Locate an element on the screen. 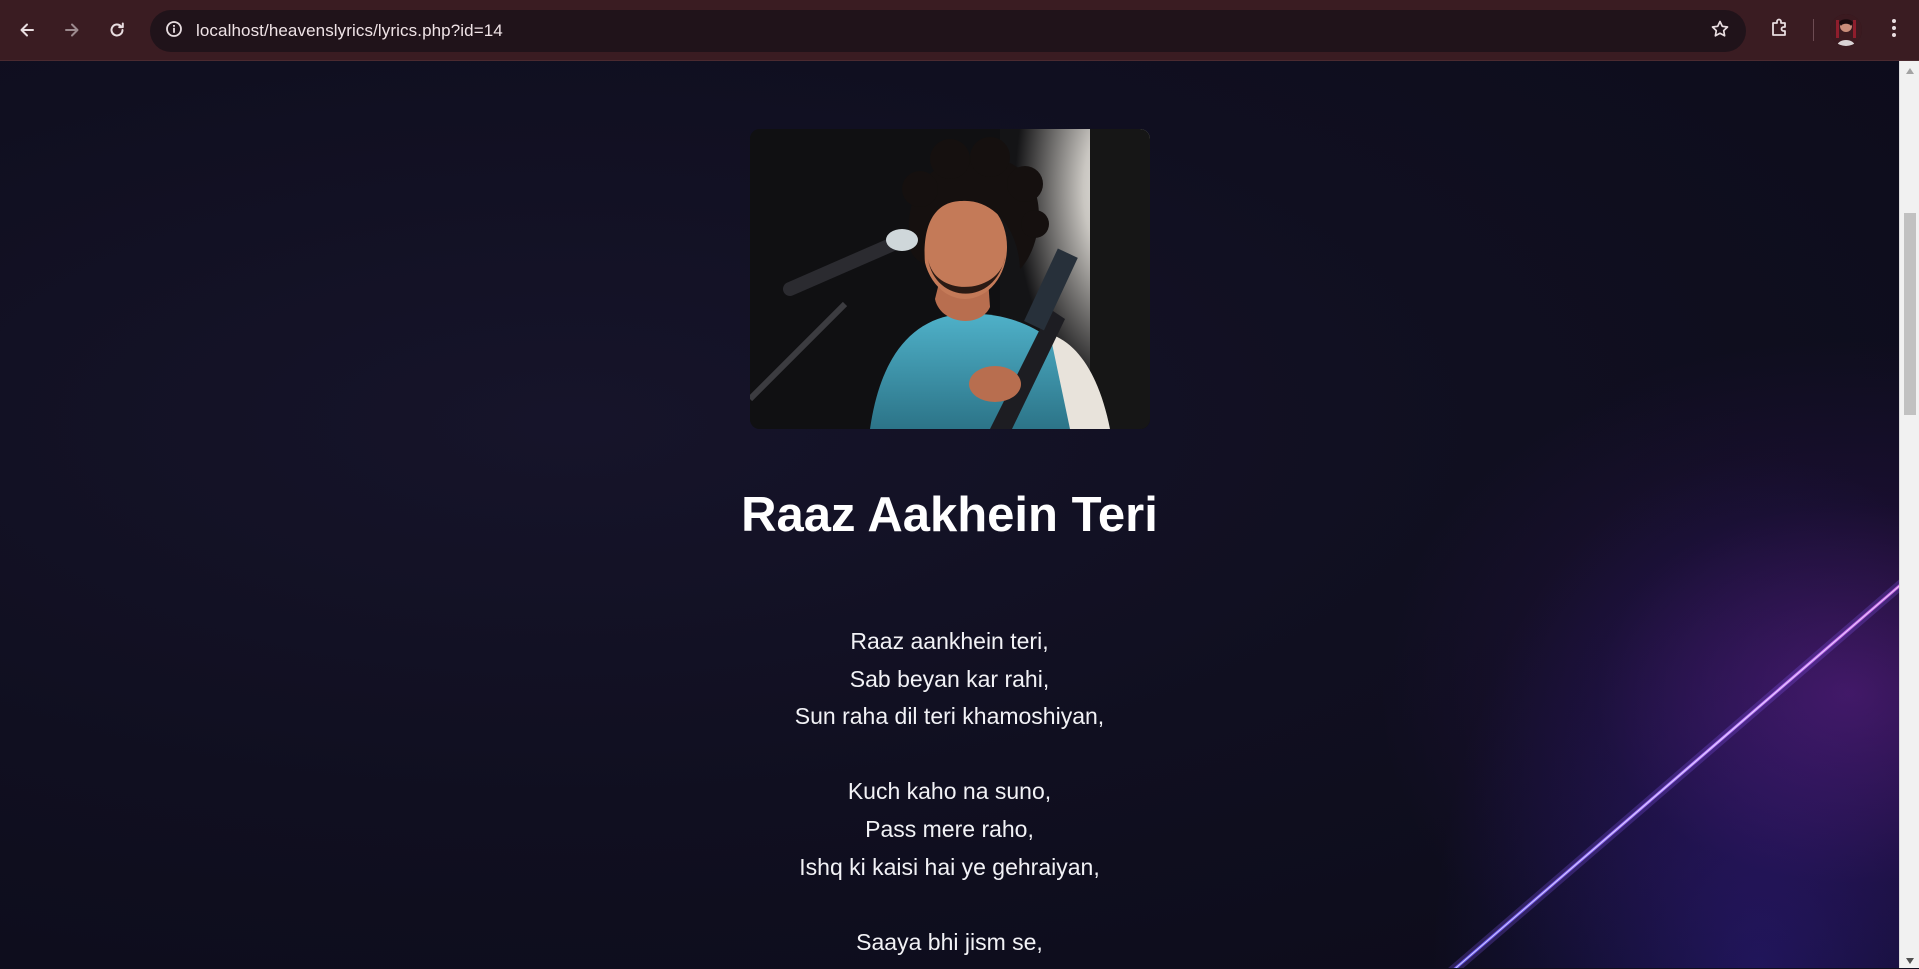  reload-icon is located at coordinates (117, 30).